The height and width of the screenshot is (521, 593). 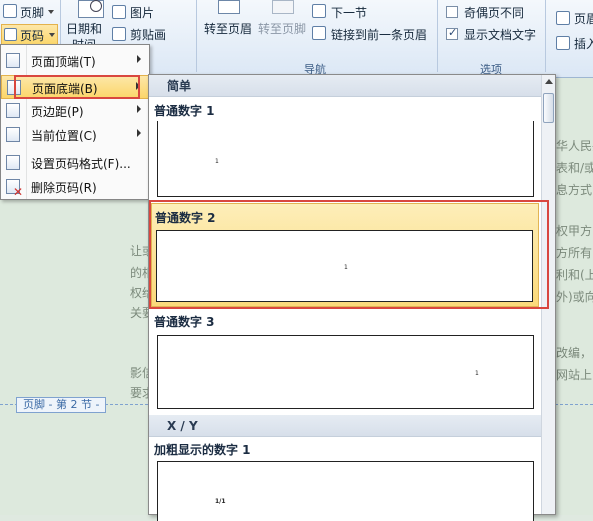 What do you see at coordinates (494, 13) in the screenshot?
I see `odd-even-label: 奇偶页不同` at bounding box center [494, 13].